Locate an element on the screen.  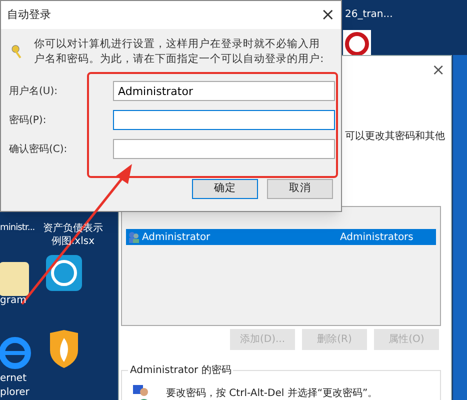
password-hint-text: 要改密码，按 Ctrl-Alt-Del 并选择“更改密码”。 is located at coordinates (272, 393).